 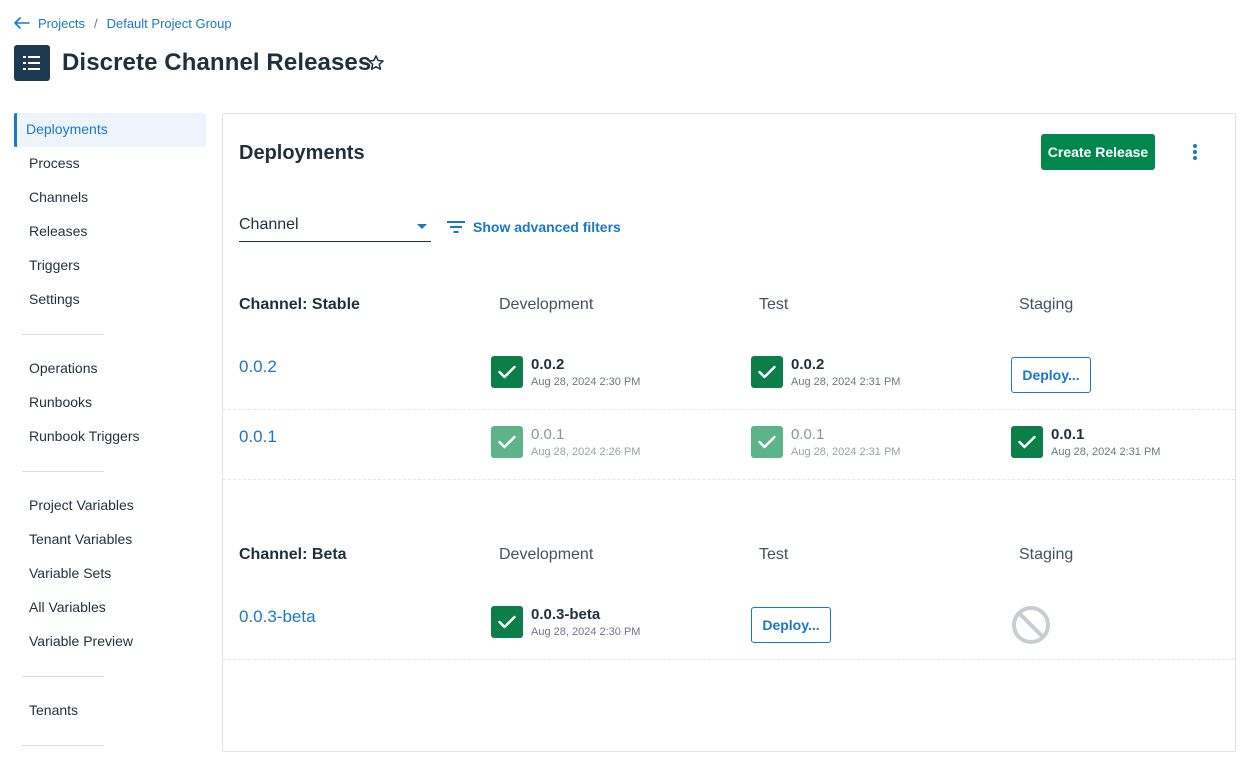 What do you see at coordinates (110, 403) in the screenshot?
I see `sidebar-item-runbooks: Runbooks` at bounding box center [110, 403].